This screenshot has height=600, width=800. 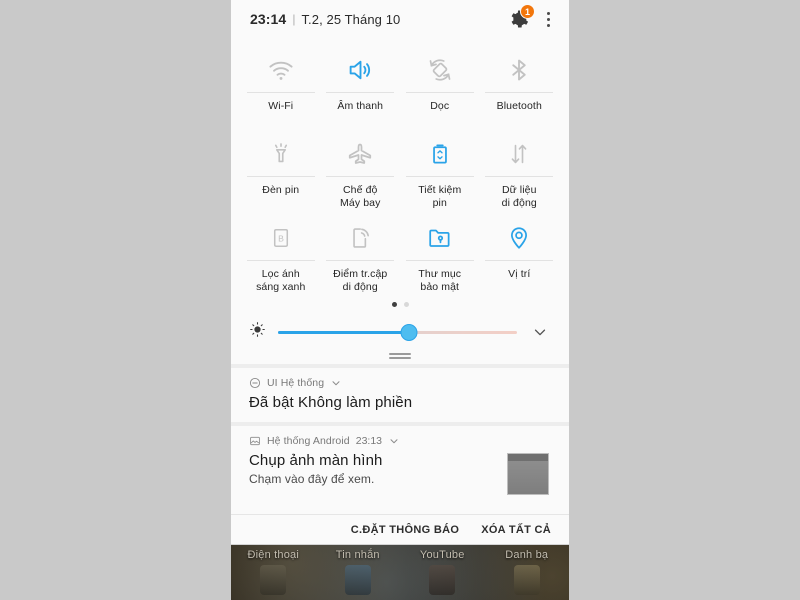 I want to click on quick-tile-sound: Âm thanh, so click(x=361, y=84).